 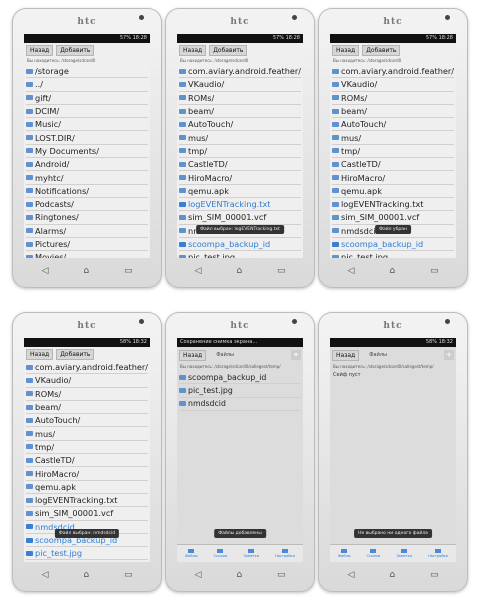 What do you see at coordinates (382, 204) in the screenshot?
I see `list-item-label: logEVENTracking.txt` at bounding box center [382, 204].